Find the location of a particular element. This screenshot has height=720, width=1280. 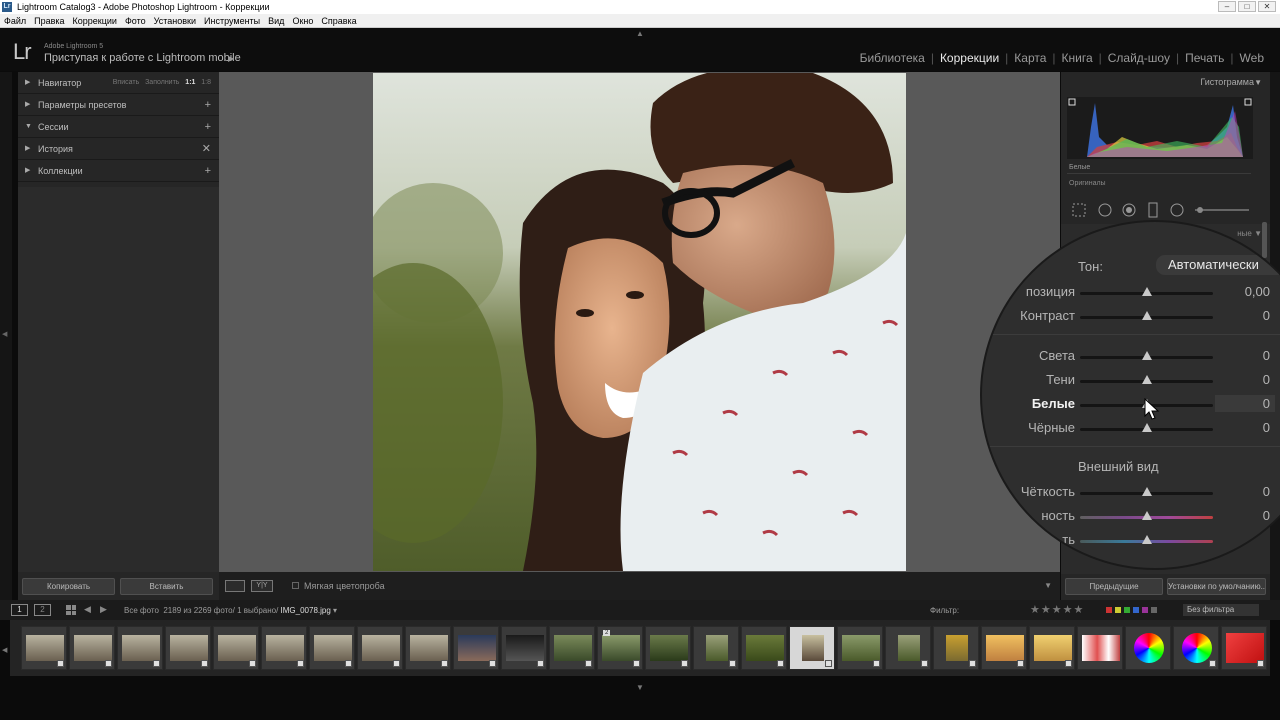

module-book: Книга is located at coordinates (1077, 58).